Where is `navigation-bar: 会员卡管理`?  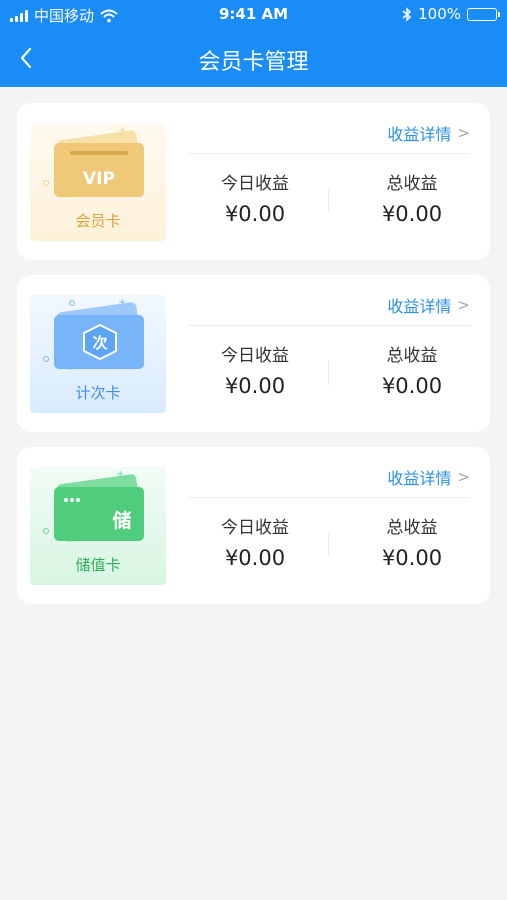 navigation-bar: 会员卡管理 is located at coordinates (253, 58).